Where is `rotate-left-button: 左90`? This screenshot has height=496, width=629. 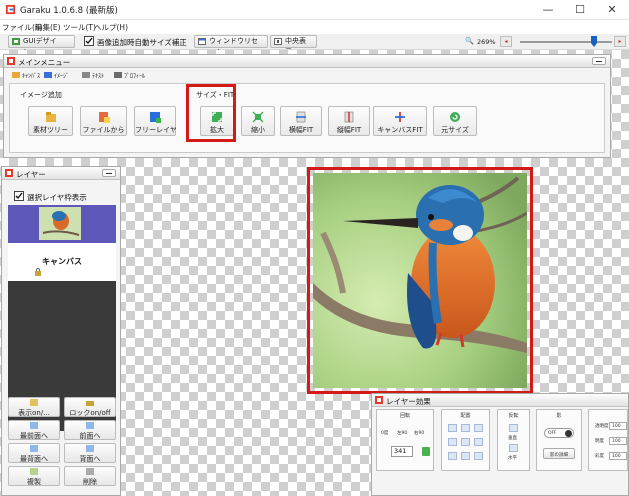
rotate-left-button: 左90 is located at coordinates (402, 433).